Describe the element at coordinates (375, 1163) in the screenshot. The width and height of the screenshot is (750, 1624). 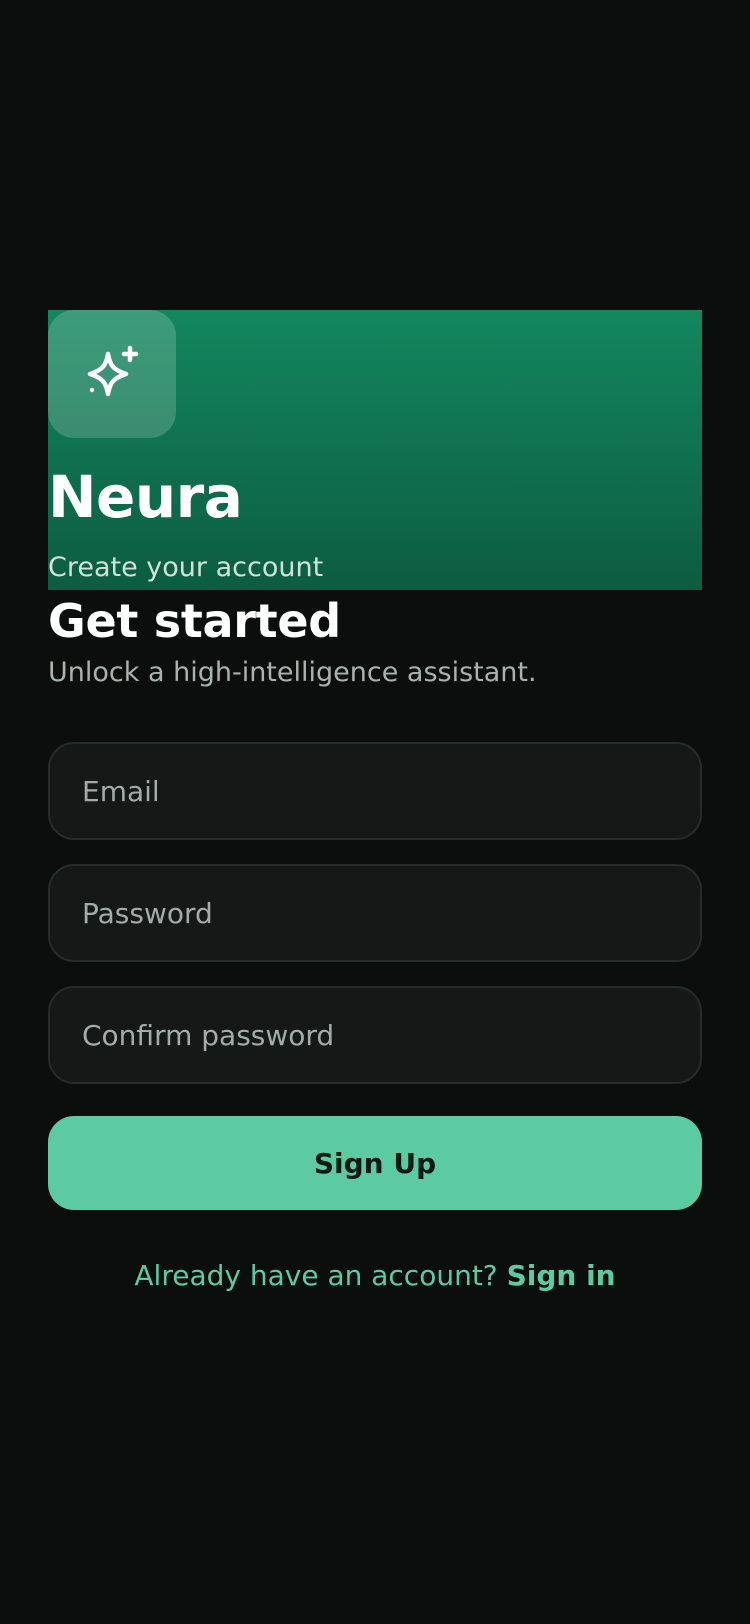
I see `sign-up-button: Sign Up` at that location.